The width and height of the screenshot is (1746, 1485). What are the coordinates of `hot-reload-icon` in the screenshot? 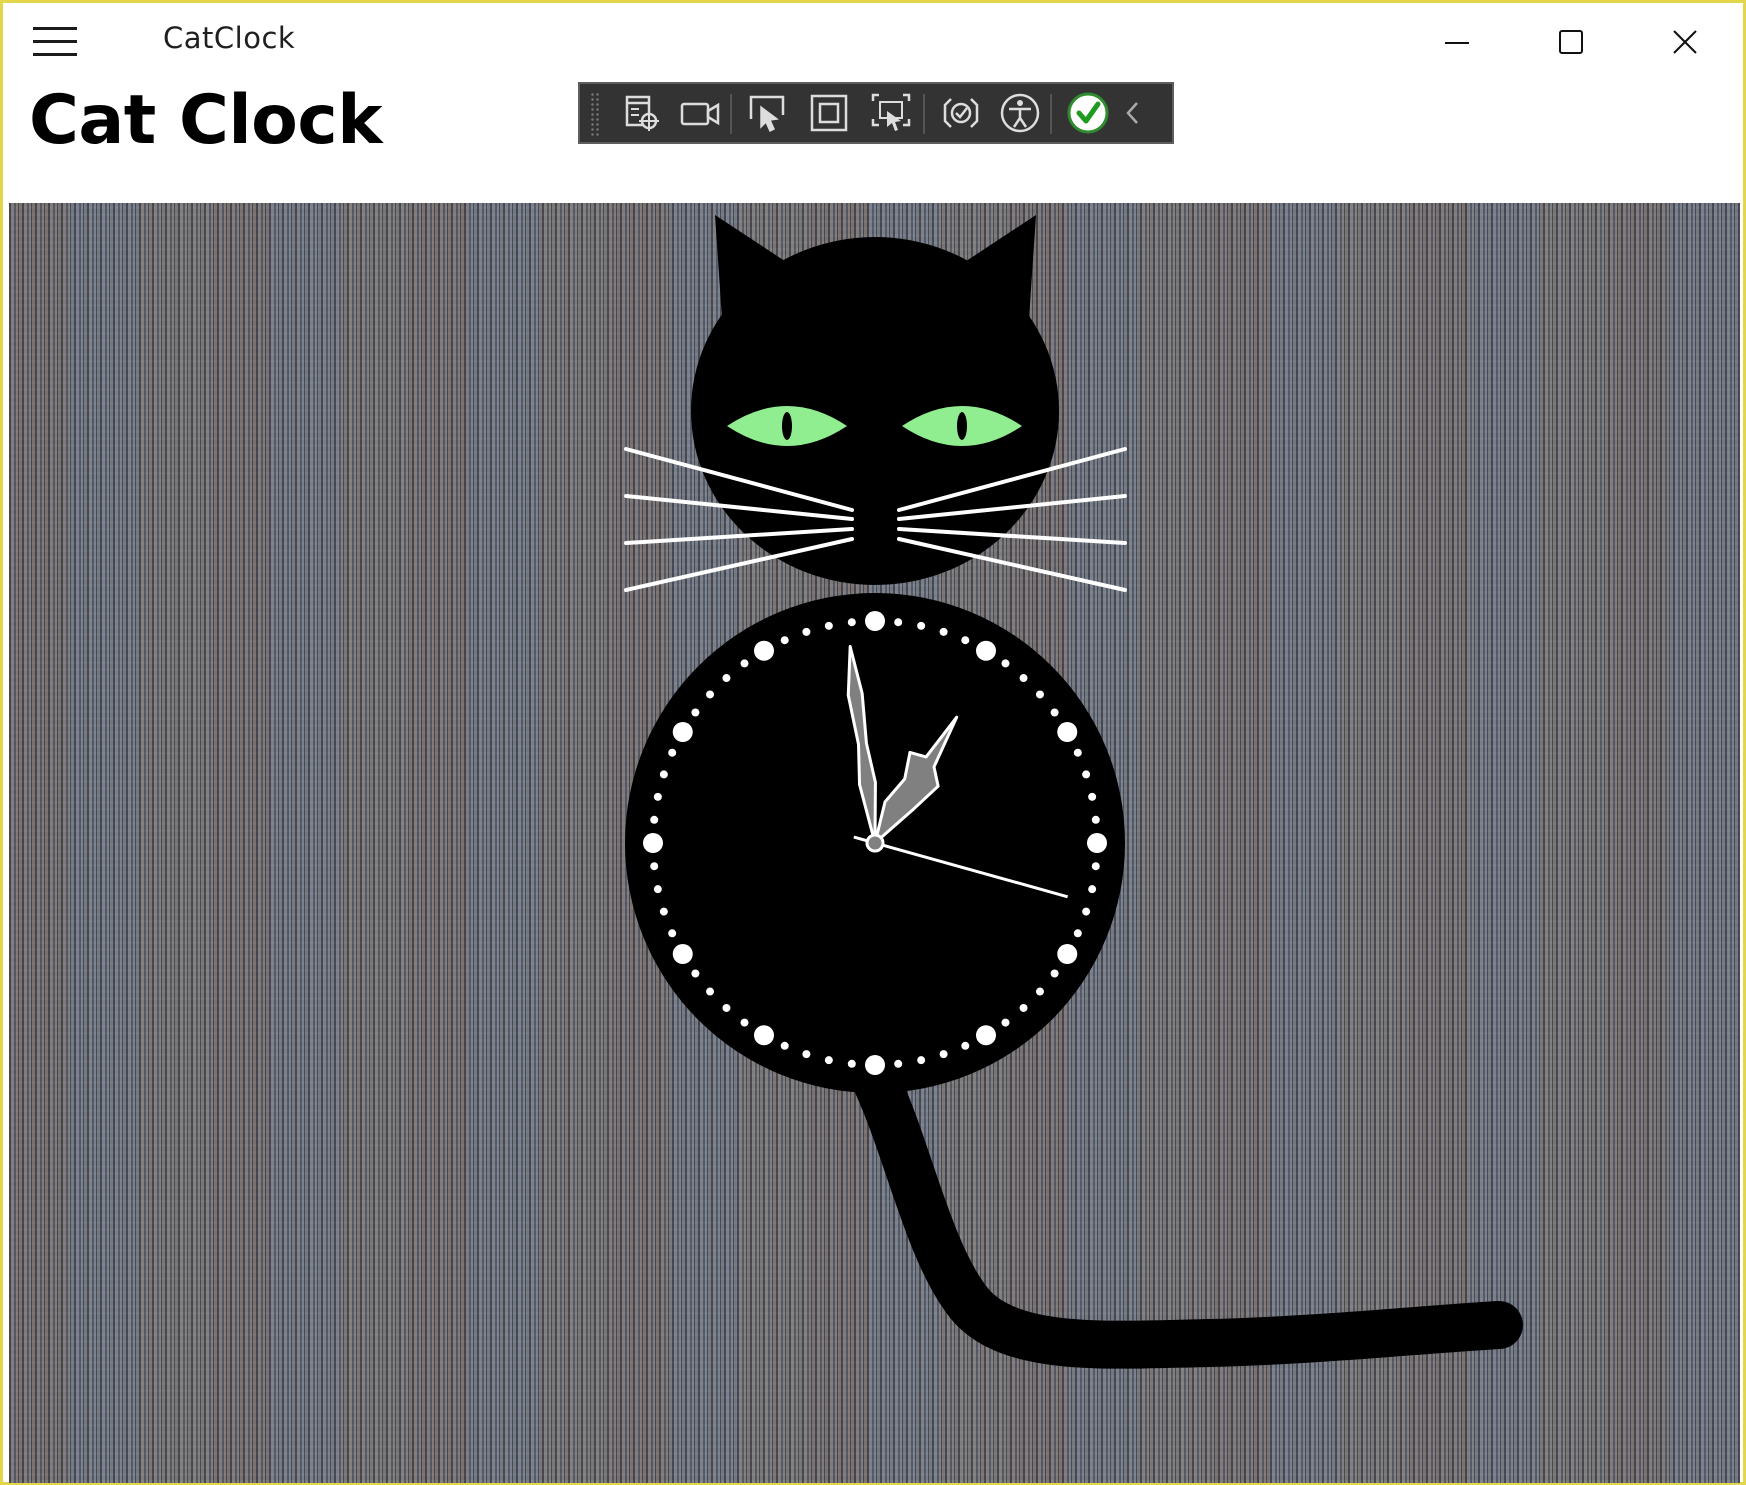 It's located at (961, 113).